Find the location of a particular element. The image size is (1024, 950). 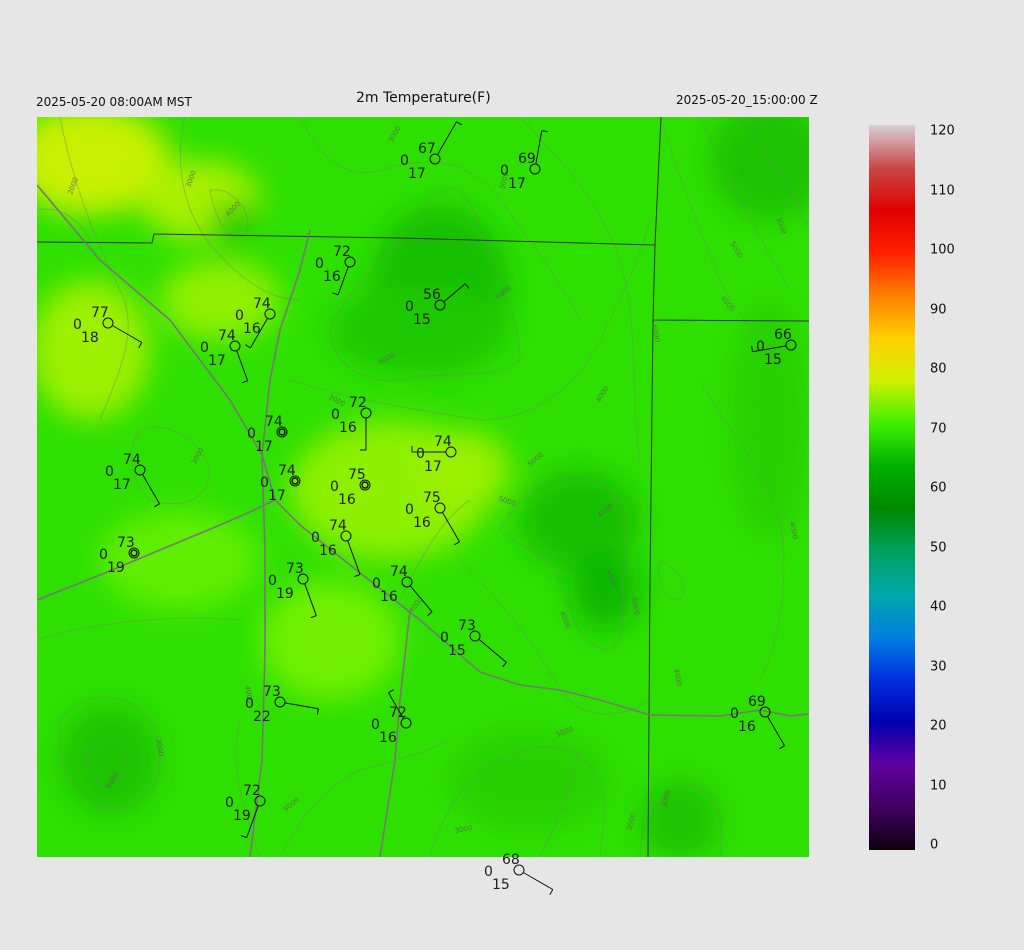

colorbar is located at coordinates (892, 487).